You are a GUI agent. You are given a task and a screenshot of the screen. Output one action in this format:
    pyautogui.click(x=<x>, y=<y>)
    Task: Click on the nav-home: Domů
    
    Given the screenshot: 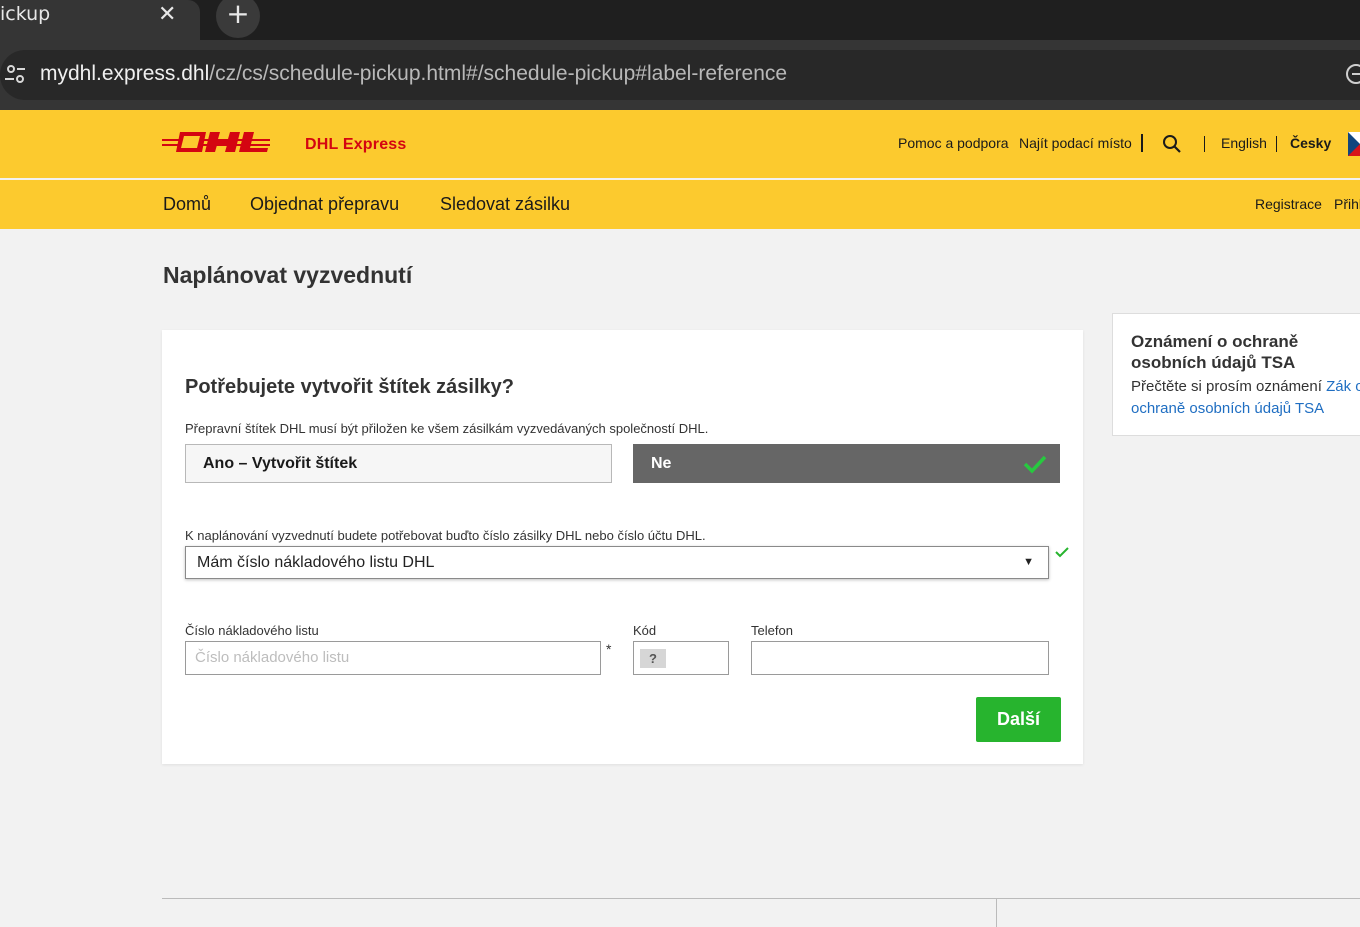 What is the action you would take?
    pyautogui.click(x=187, y=204)
    